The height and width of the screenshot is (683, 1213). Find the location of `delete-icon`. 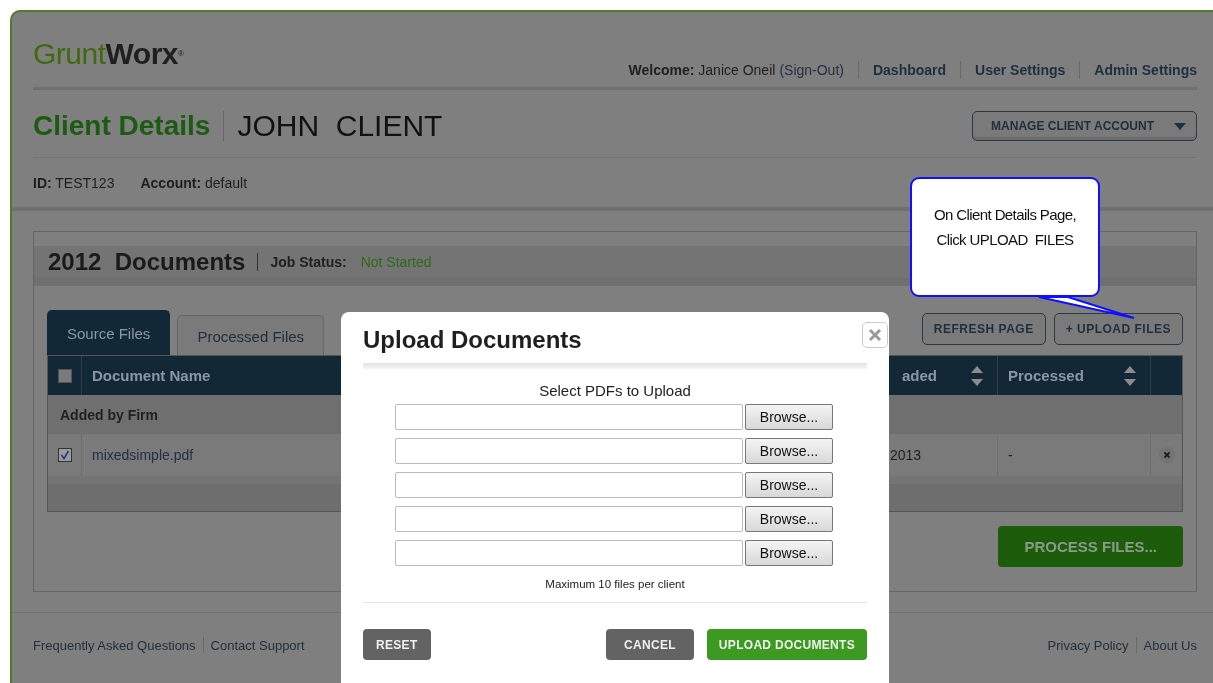

delete-icon is located at coordinates (1166, 455).